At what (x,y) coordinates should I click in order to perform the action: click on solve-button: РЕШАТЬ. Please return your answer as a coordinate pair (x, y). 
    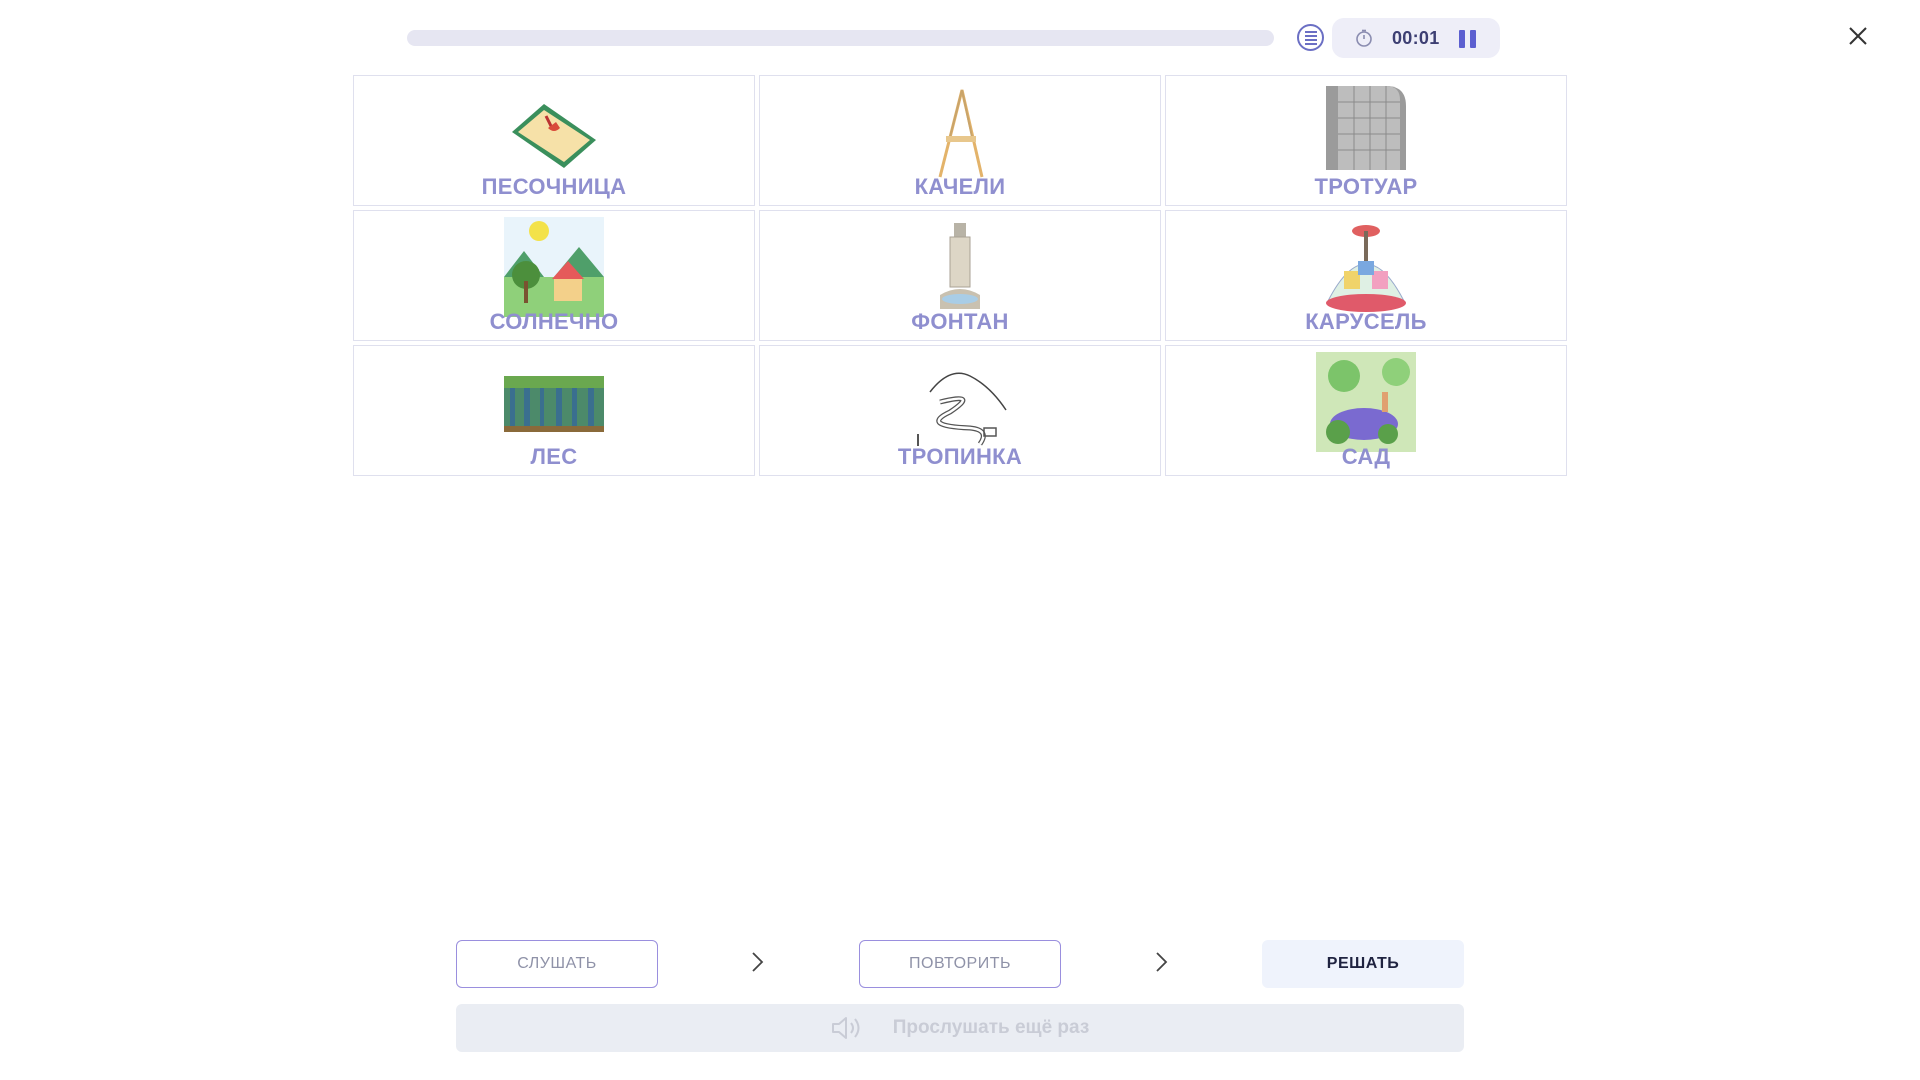
    Looking at the image, I should click on (1363, 964).